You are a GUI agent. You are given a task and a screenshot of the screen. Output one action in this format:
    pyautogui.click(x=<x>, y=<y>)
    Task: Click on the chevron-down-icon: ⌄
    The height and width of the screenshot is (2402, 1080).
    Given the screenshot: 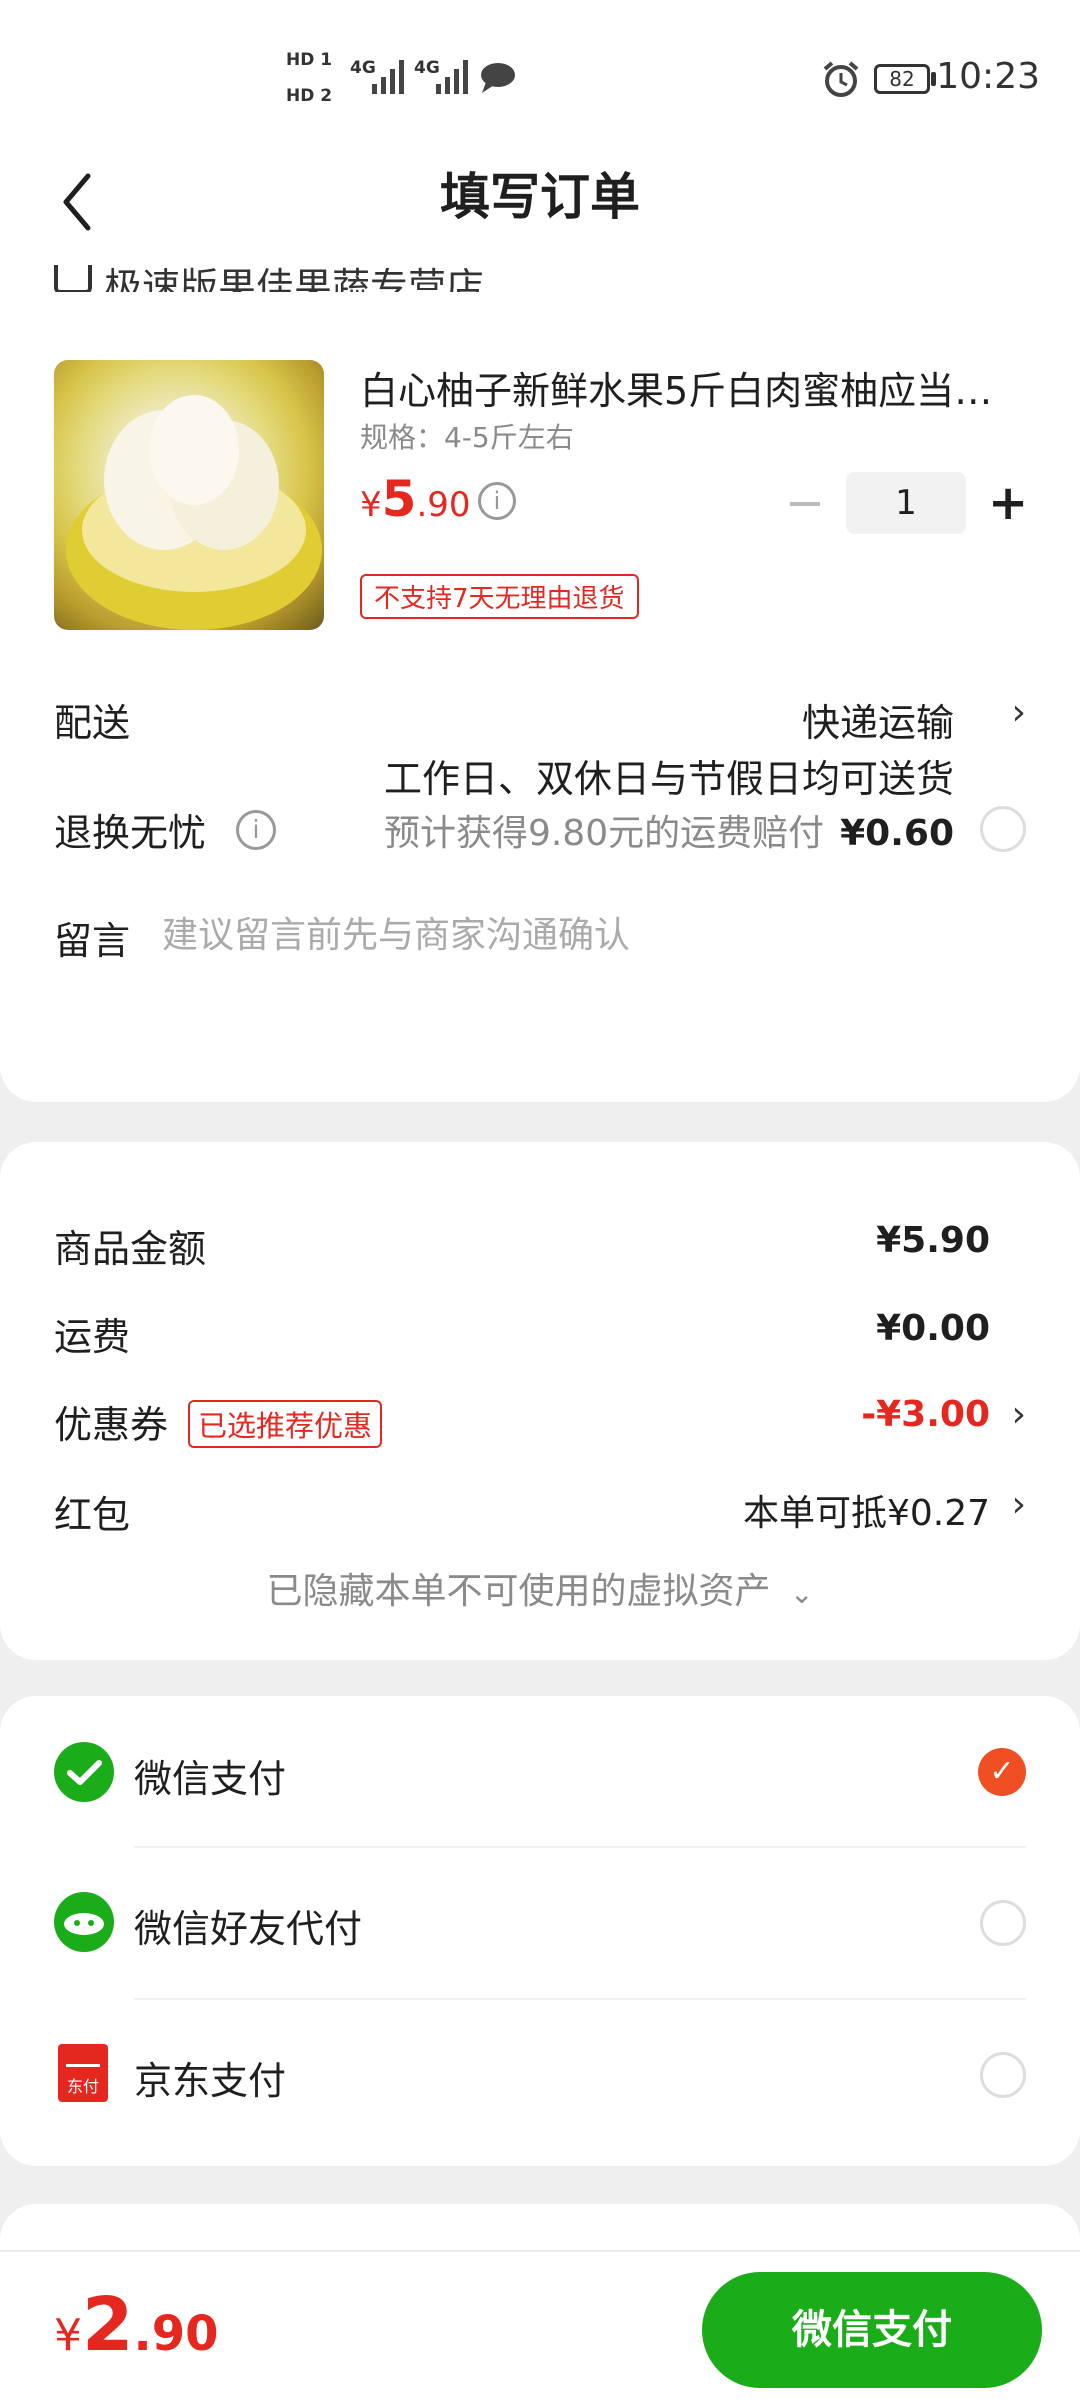 What is the action you would take?
    pyautogui.click(x=802, y=1593)
    